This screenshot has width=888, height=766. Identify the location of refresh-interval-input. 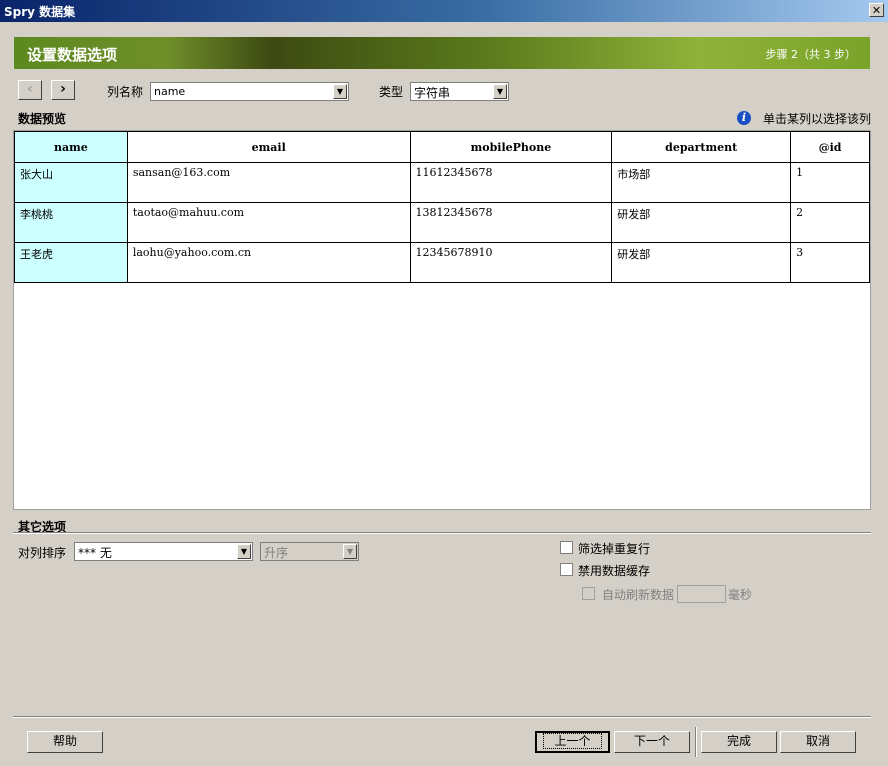
(701, 594).